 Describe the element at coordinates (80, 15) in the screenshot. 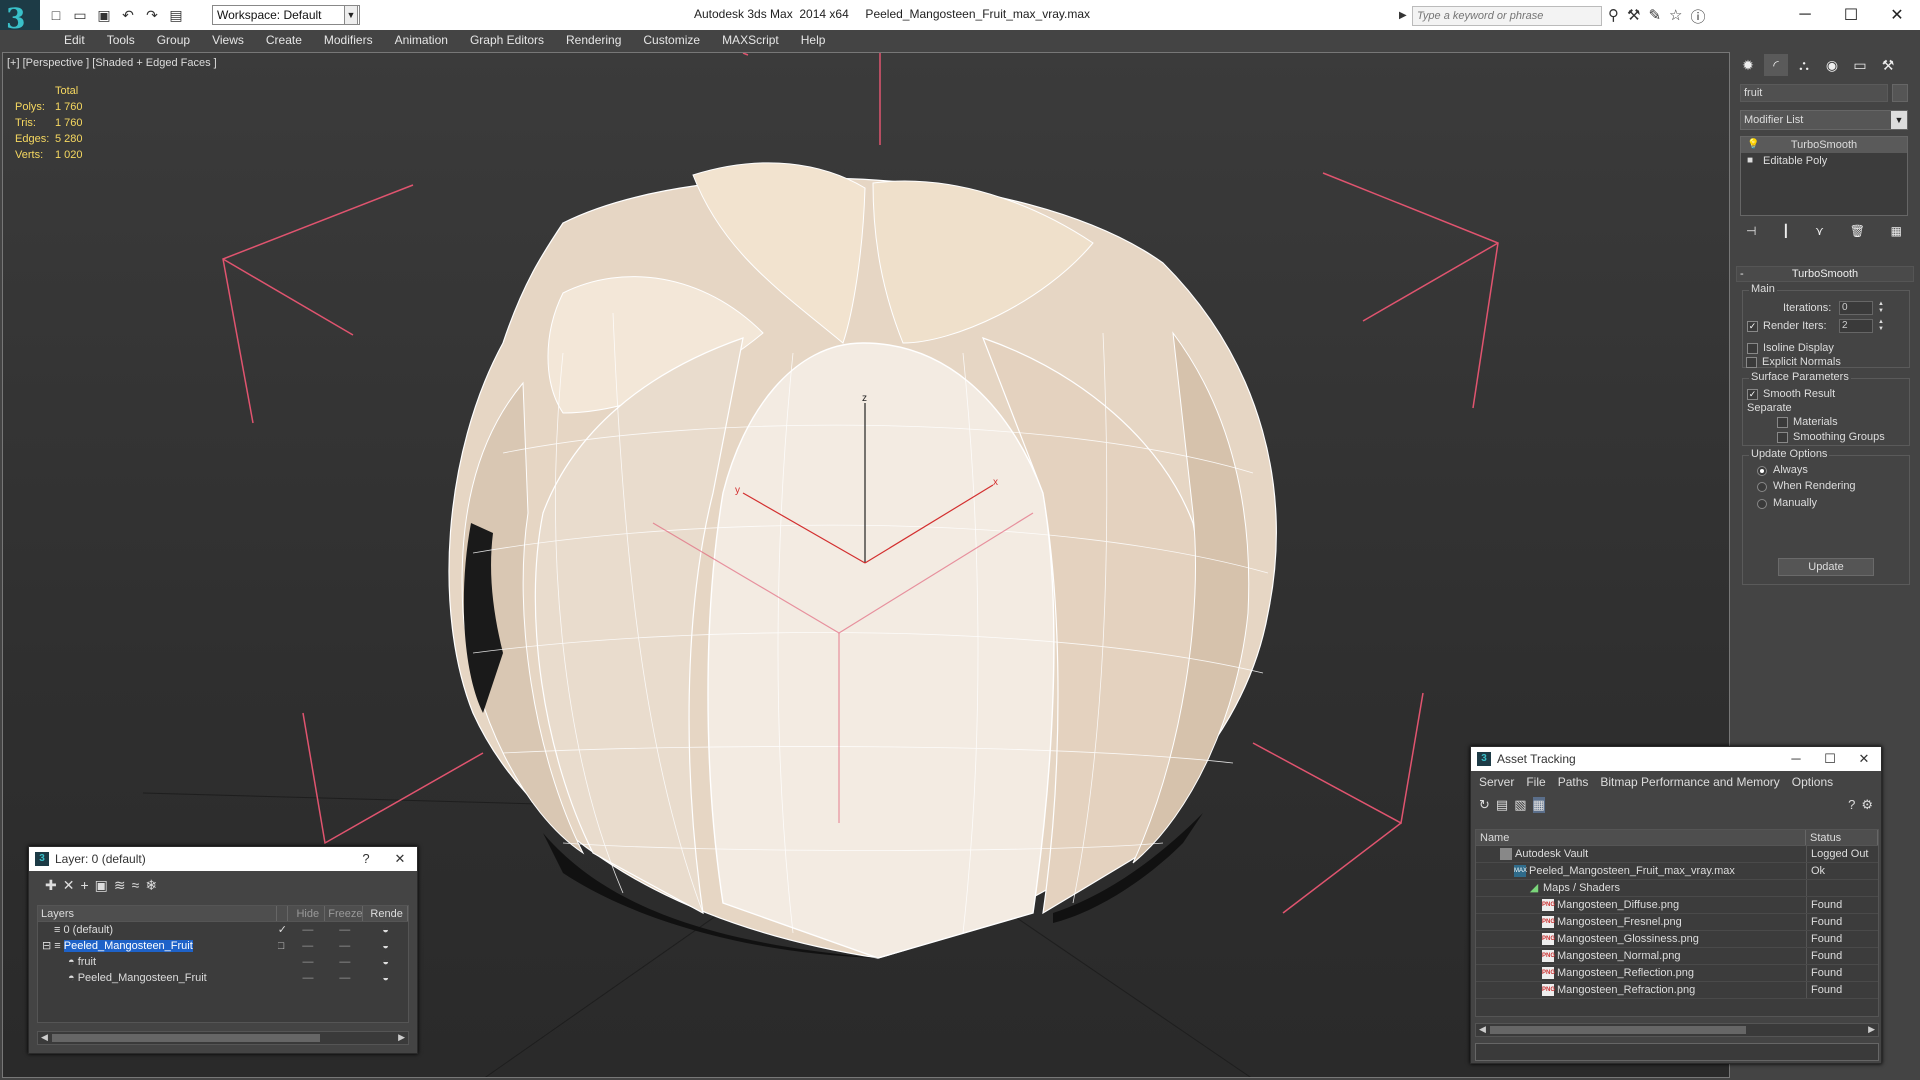

I see `open-file-icon: ▭` at that location.